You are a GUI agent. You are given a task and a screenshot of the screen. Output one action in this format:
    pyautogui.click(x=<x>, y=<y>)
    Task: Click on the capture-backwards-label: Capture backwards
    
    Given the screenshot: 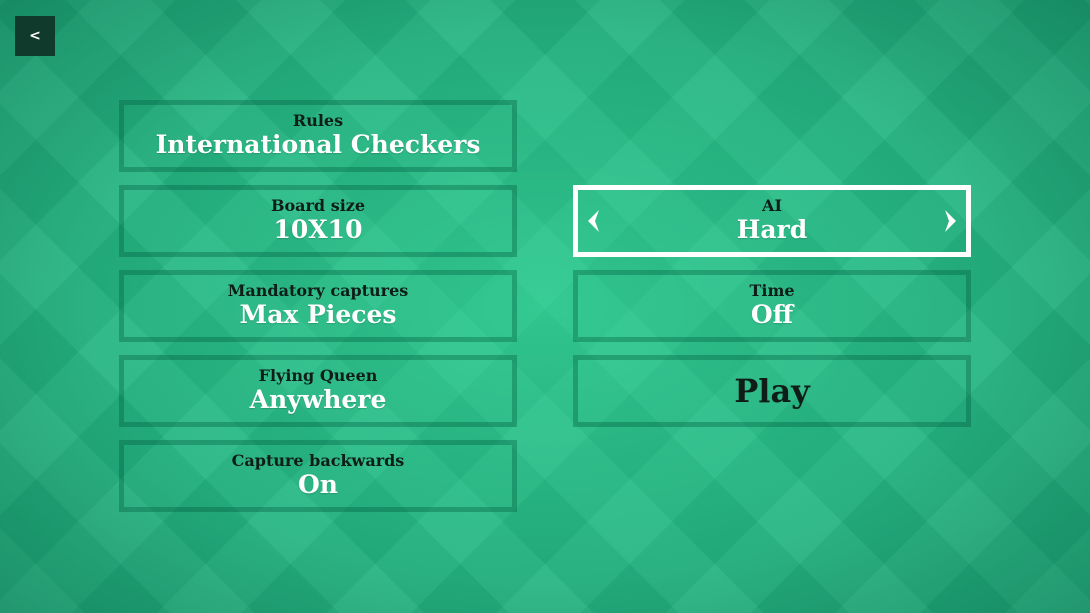 What is the action you would take?
    pyautogui.click(x=318, y=460)
    